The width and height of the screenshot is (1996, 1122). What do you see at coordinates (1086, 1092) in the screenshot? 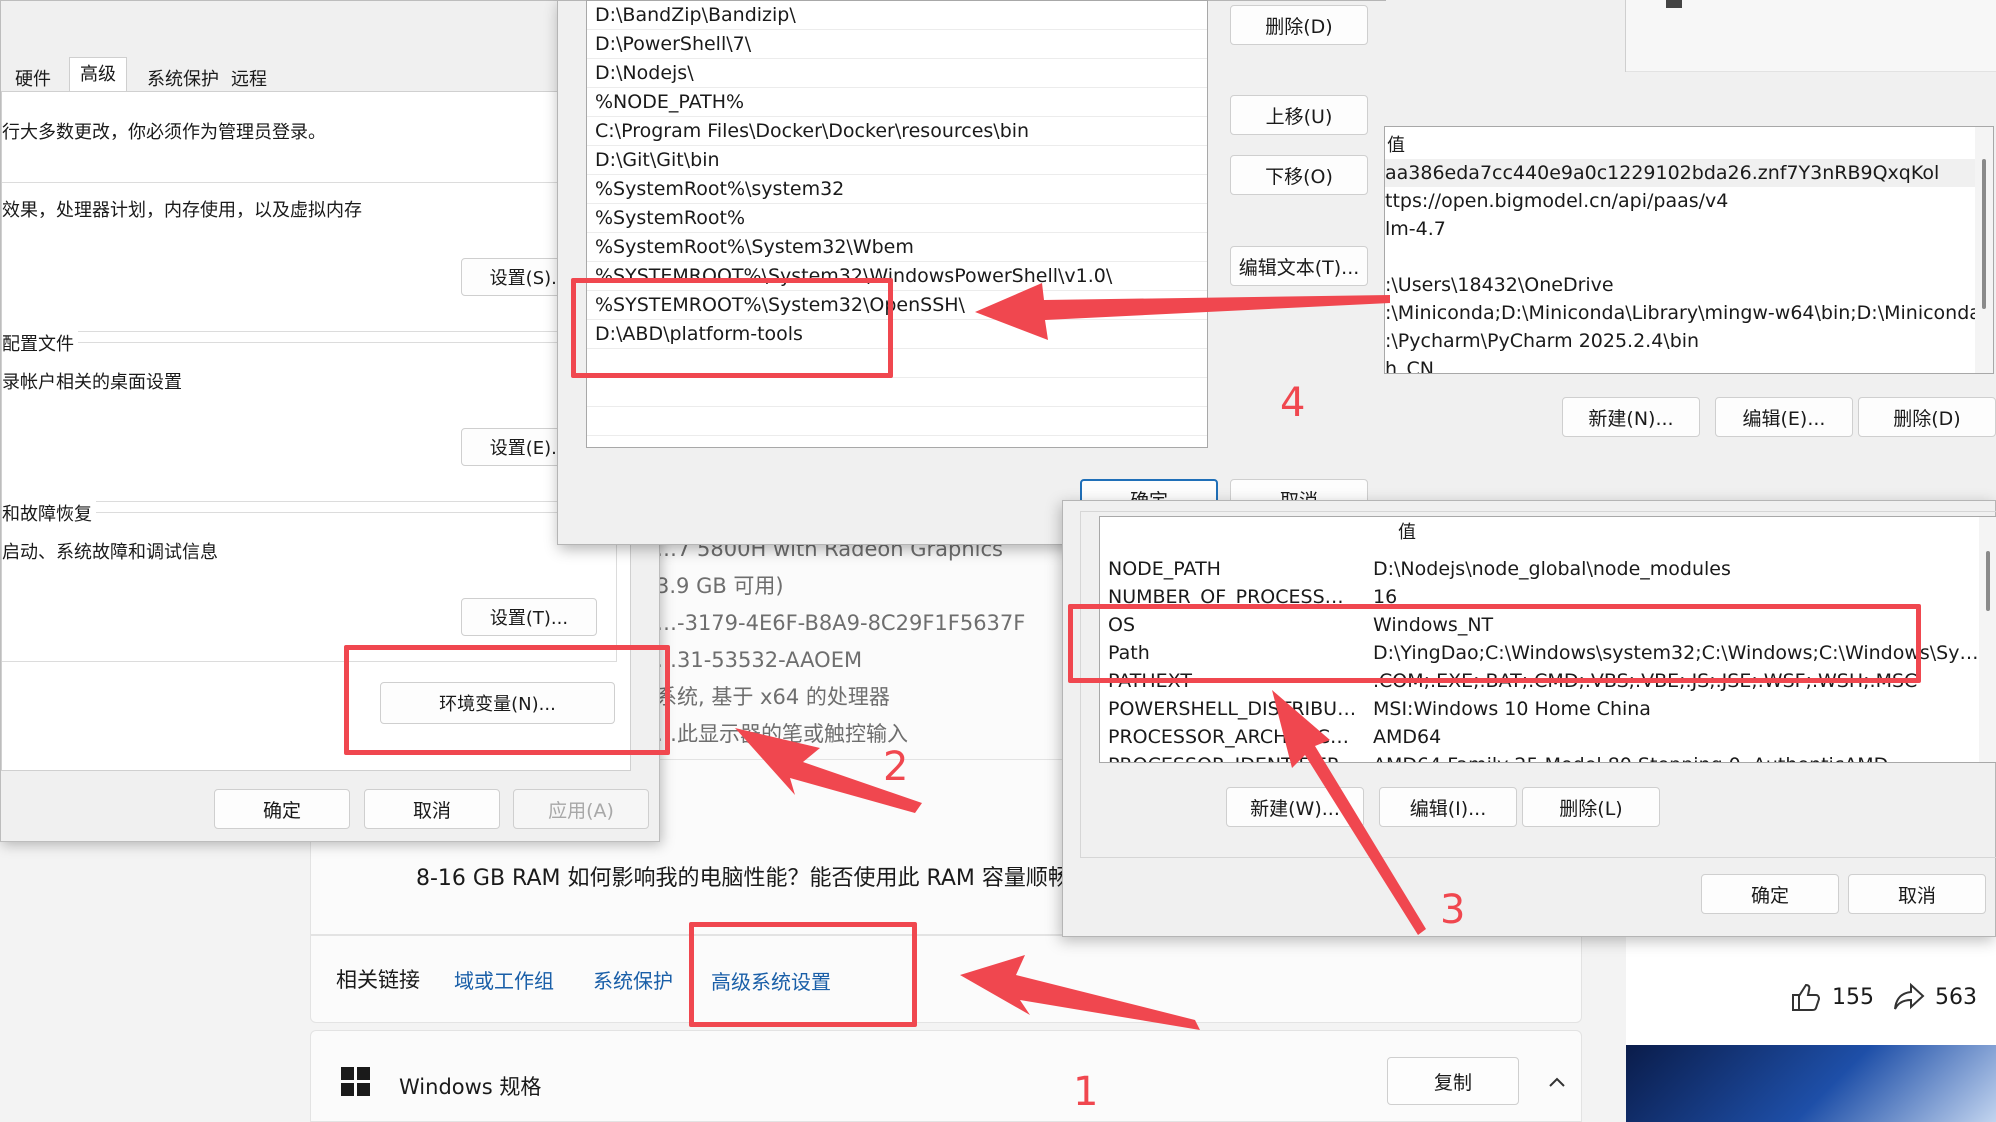
I see `step-number-1: 1` at bounding box center [1086, 1092].